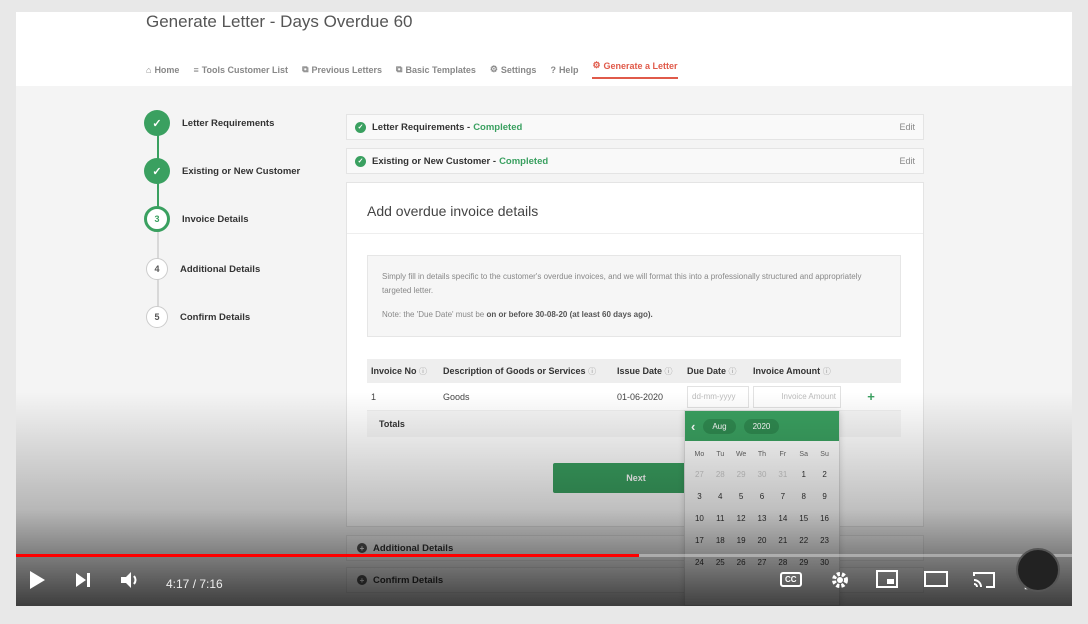 This screenshot has height=624, width=1088. I want to click on amount-cell: Invoice Amount, so click(795, 396).